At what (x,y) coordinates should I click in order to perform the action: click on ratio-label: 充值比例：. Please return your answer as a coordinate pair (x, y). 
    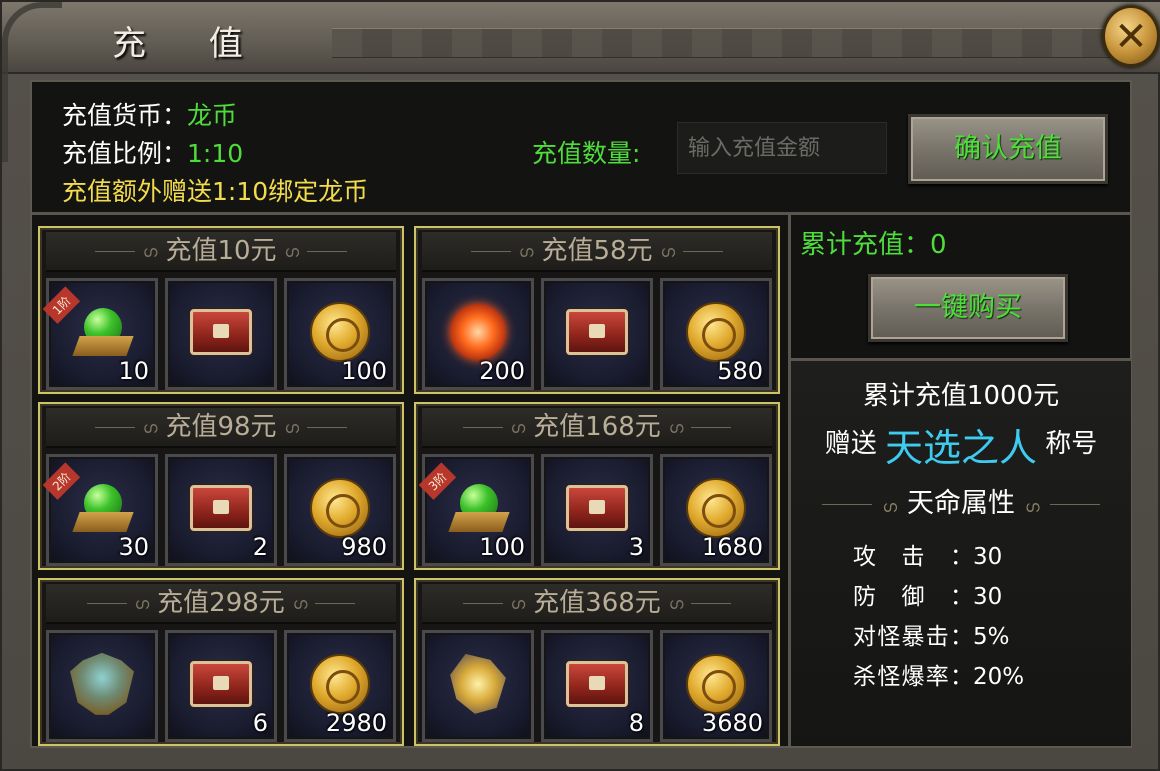
    Looking at the image, I should click on (125, 153).